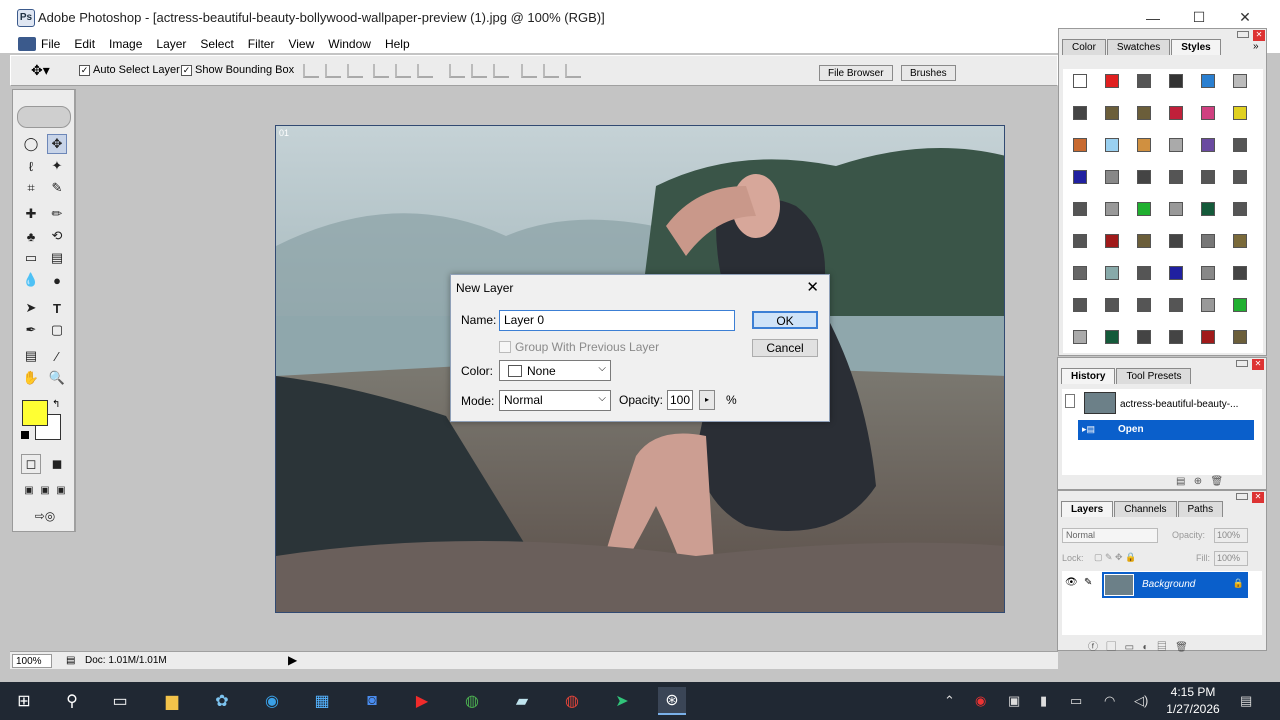 The height and width of the screenshot is (720, 1280). I want to click on file-explorer-icon: ▆, so click(172, 701).